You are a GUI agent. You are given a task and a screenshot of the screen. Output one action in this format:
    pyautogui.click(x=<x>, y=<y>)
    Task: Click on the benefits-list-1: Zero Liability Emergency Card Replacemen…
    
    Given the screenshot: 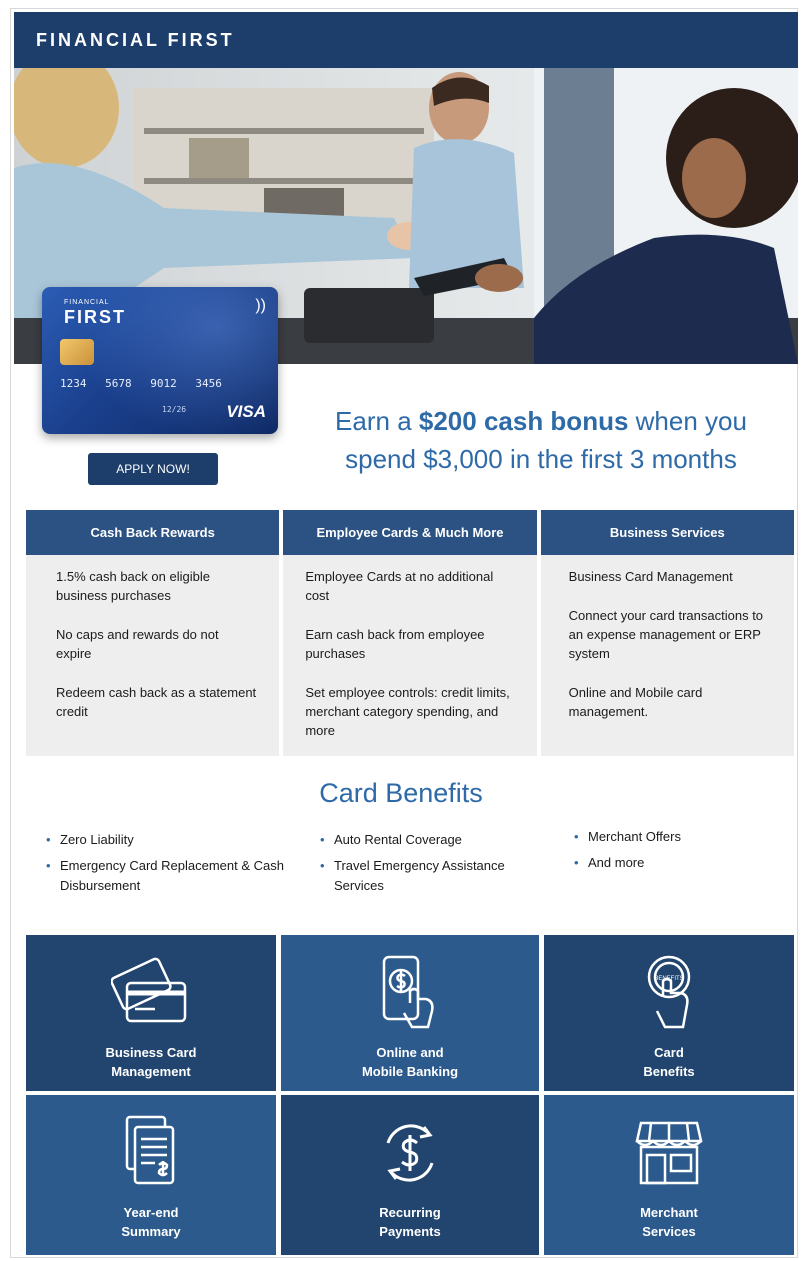 What is the action you would take?
    pyautogui.click(x=166, y=866)
    